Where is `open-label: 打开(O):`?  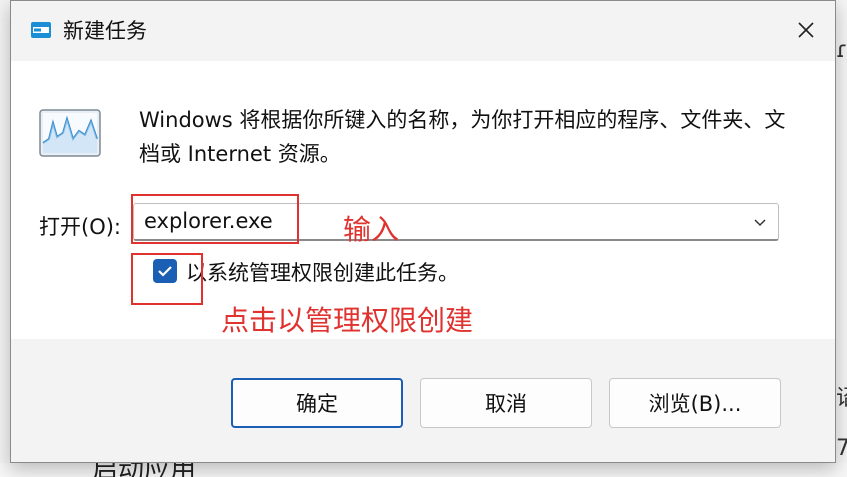 open-label: 打开(O): is located at coordinates (80, 227).